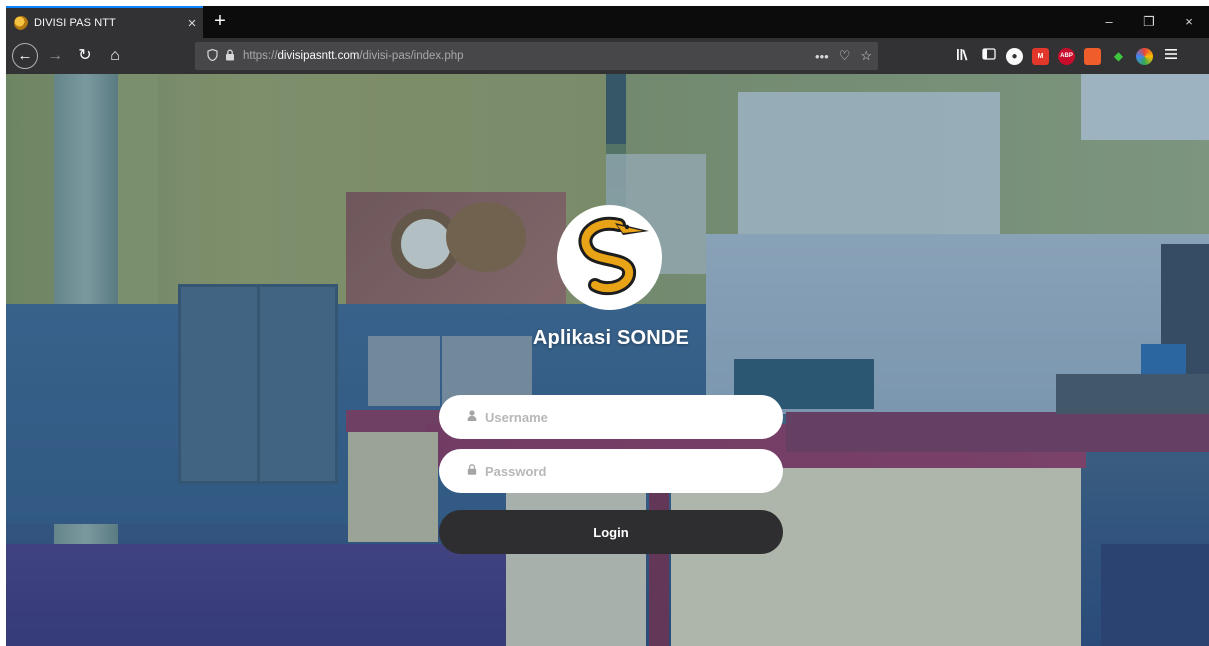 The image size is (1209, 646). I want to click on sonde-logo, so click(609, 257).